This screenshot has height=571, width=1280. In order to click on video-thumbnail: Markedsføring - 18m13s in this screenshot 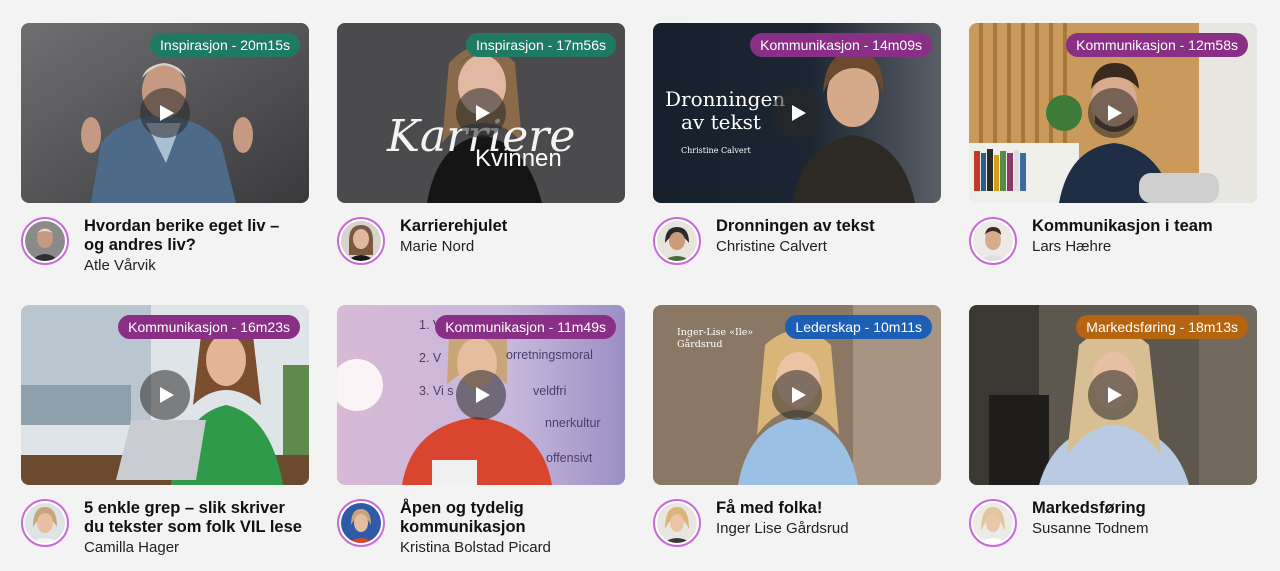, I will do `click(1113, 395)`.